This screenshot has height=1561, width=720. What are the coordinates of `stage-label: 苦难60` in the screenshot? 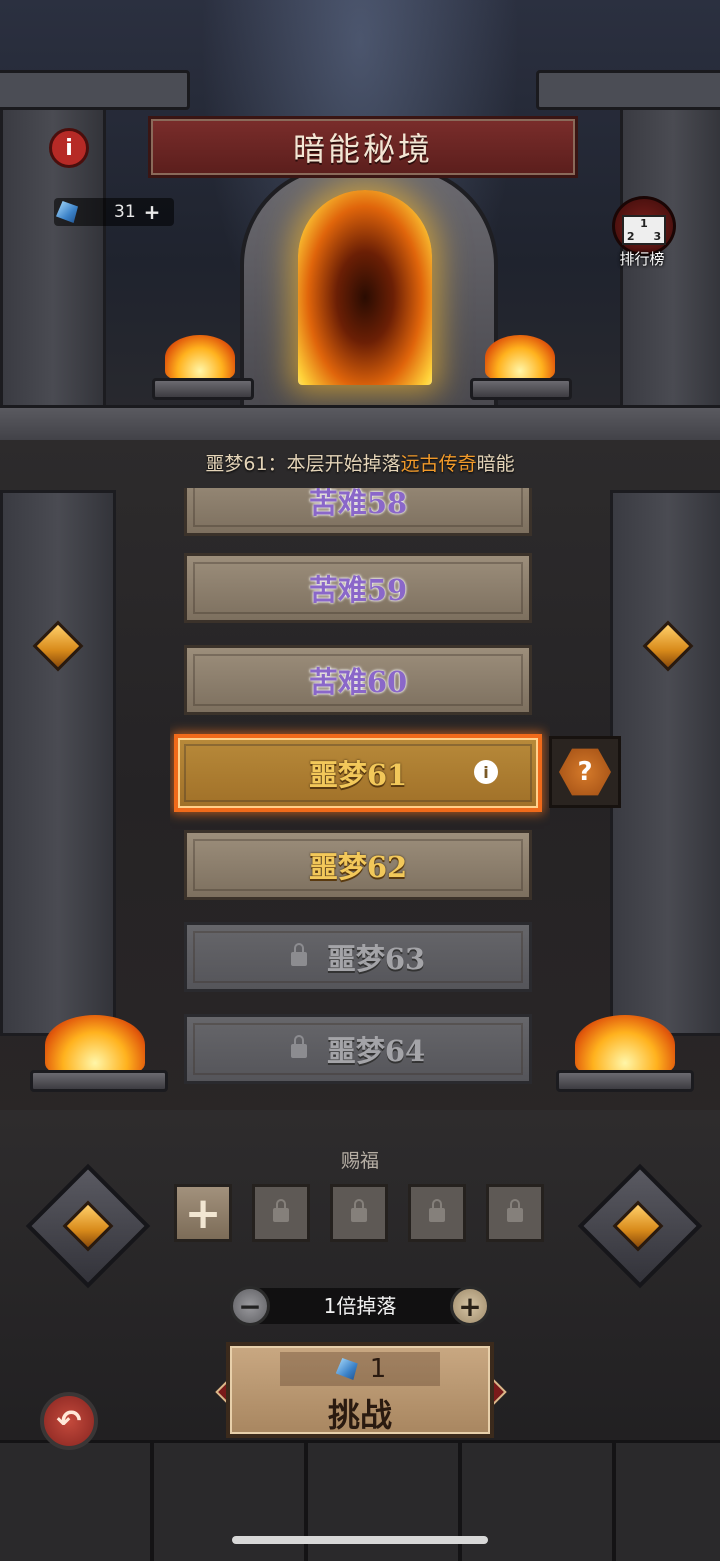 It's located at (358, 682).